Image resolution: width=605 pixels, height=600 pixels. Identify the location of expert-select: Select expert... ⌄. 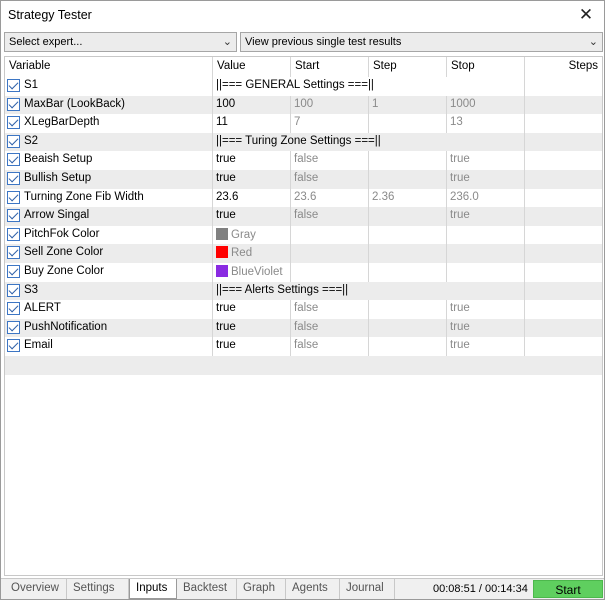
(120, 42).